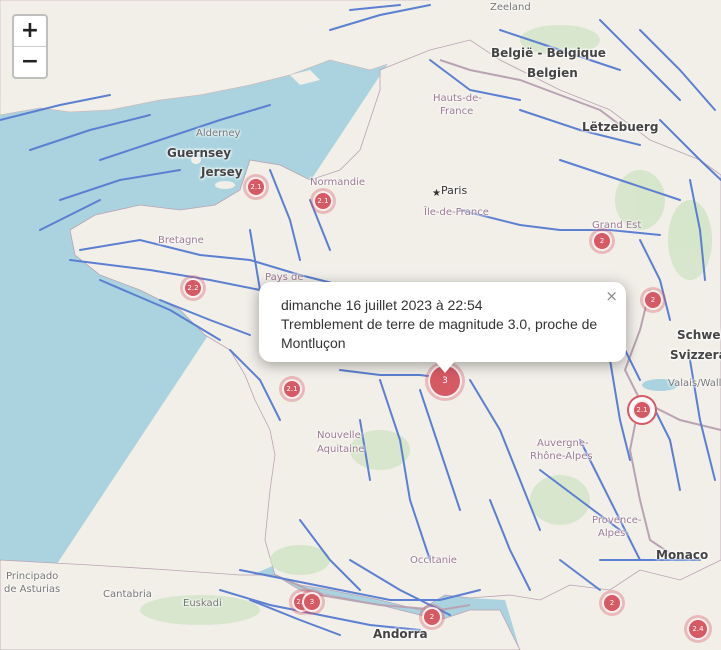 The image size is (721, 650). I want to click on label-valais: Valais/Wallis, so click(694, 383).